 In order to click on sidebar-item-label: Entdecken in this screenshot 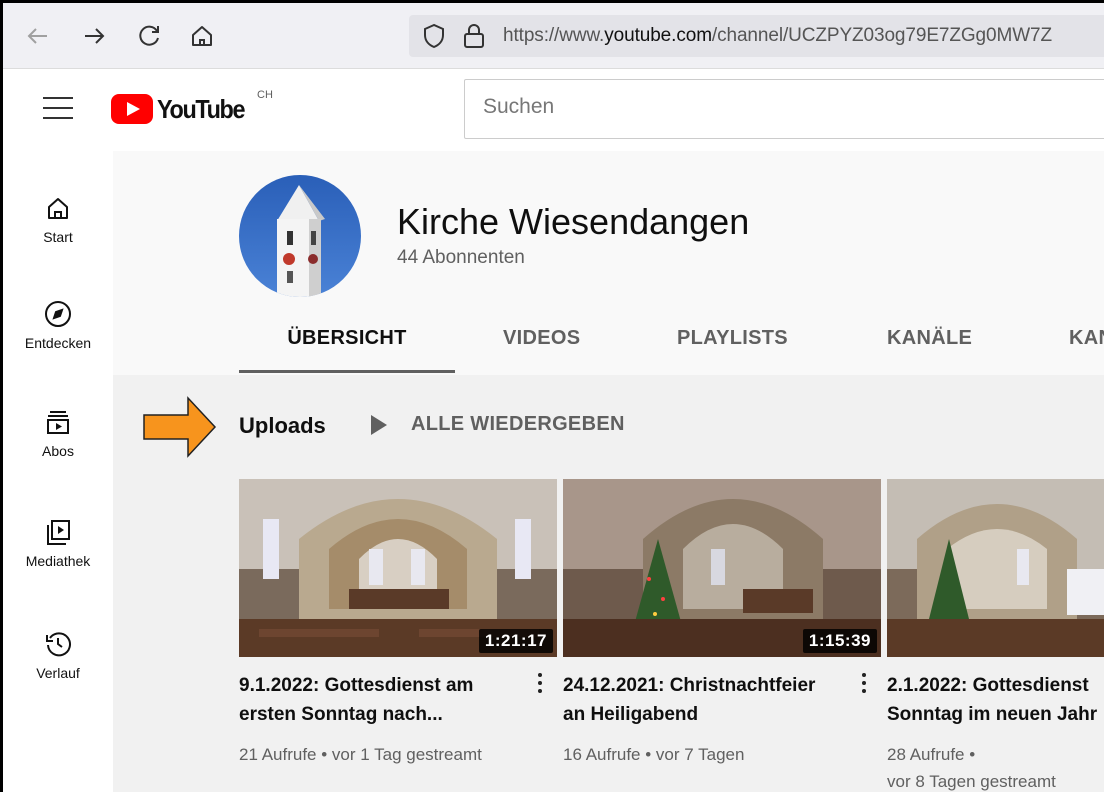, I will do `click(58, 343)`.